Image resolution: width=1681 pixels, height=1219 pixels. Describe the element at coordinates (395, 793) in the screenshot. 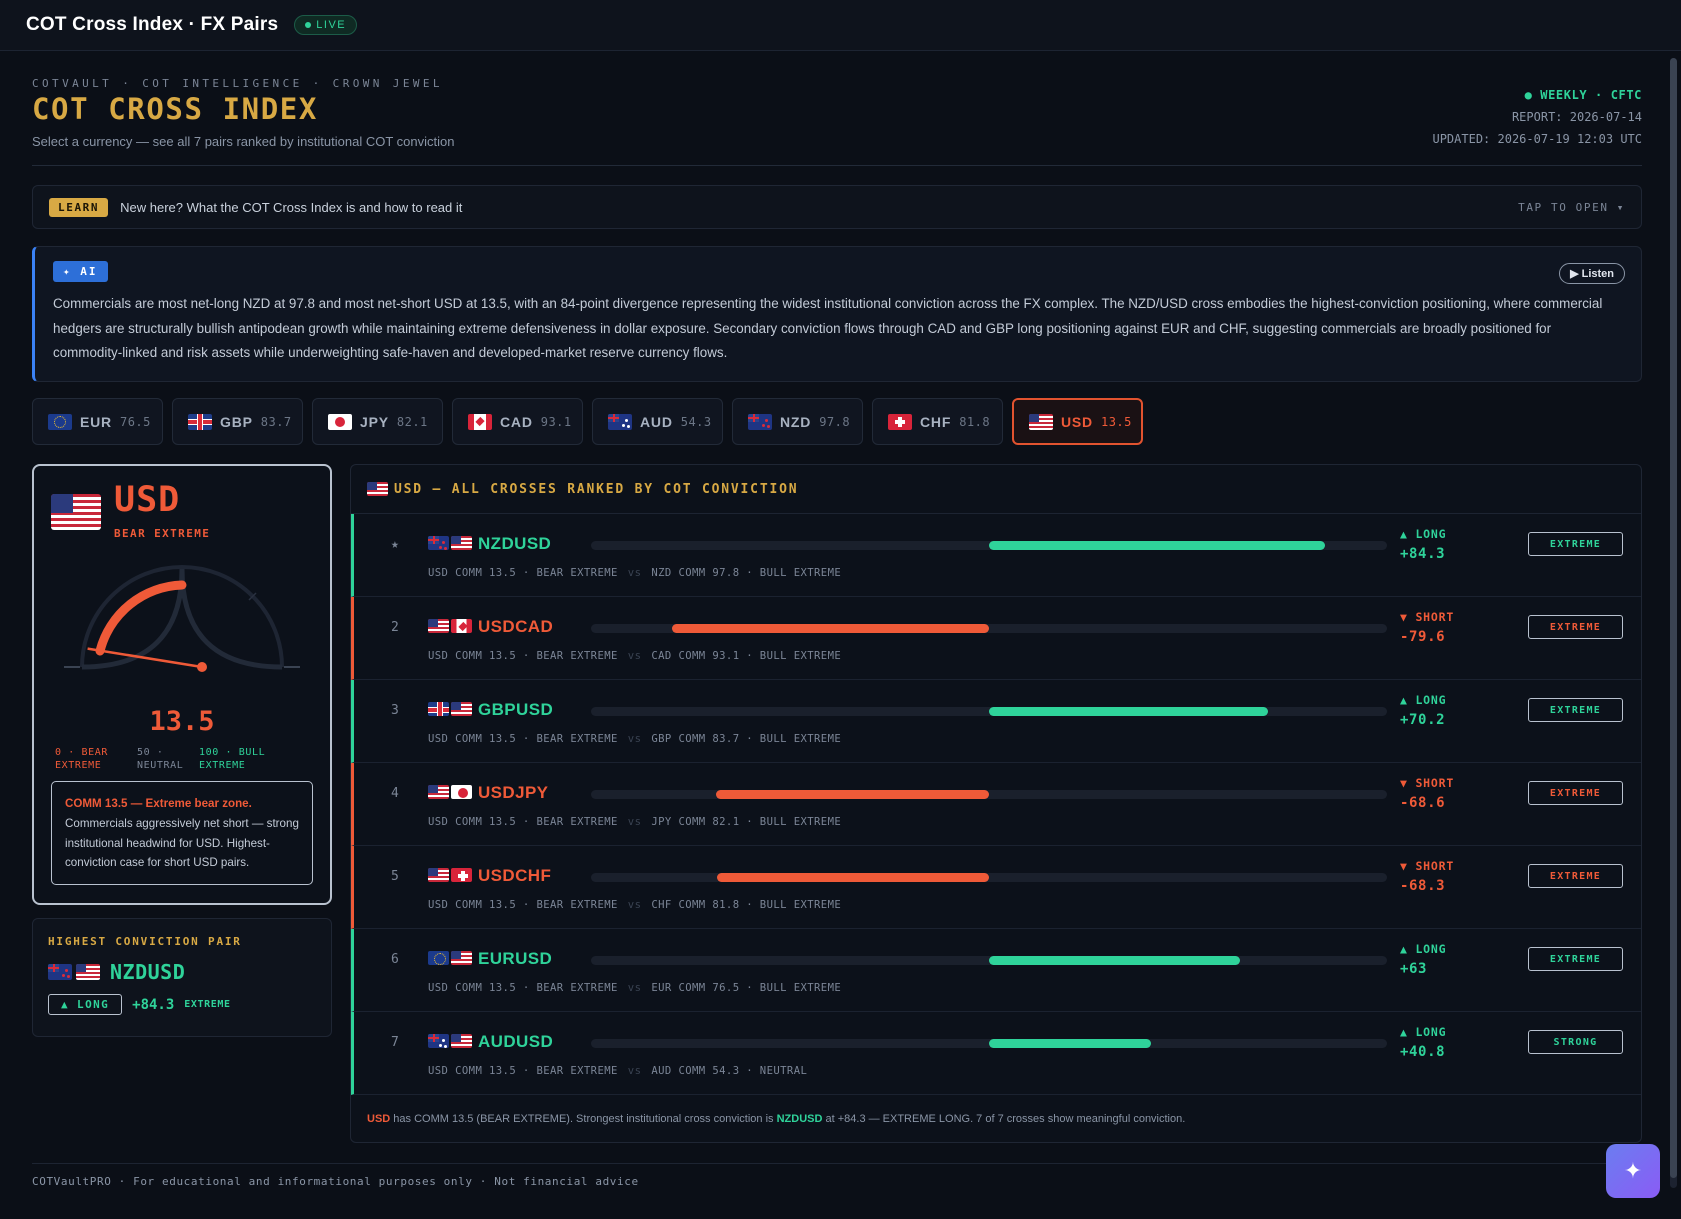

I see `row-rank: 4` at that location.